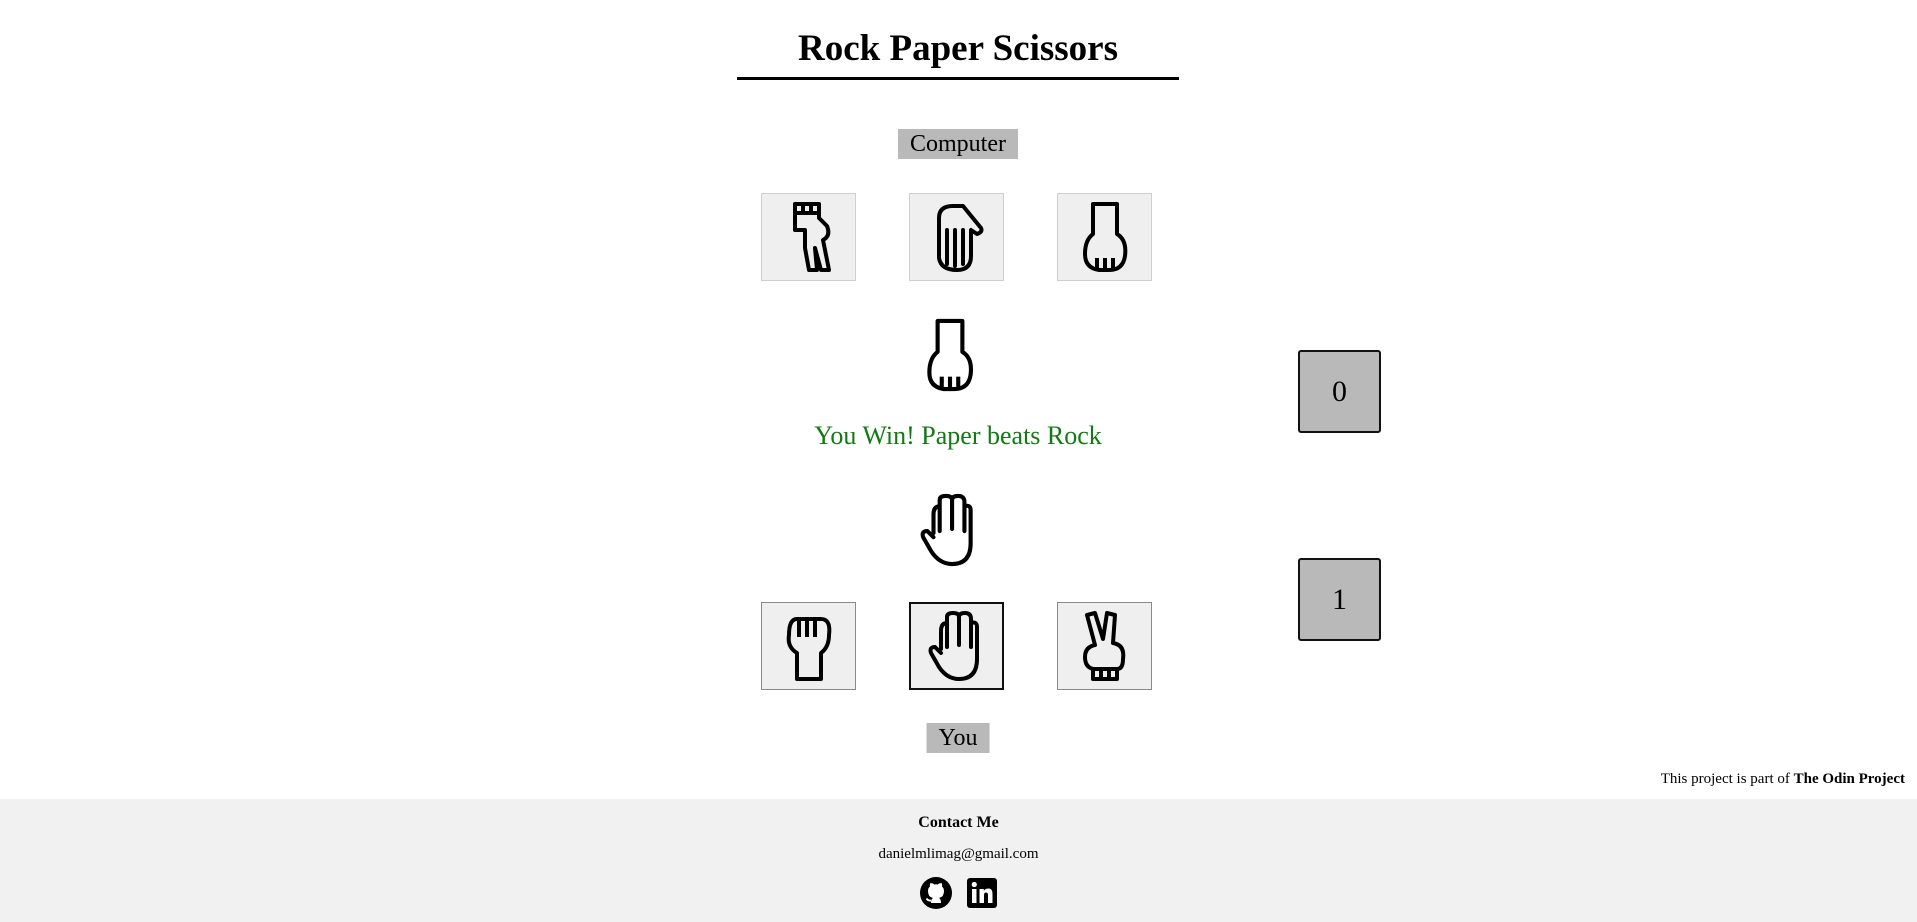 The image size is (1917, 922). What do you see at coordinates (1339, 599) in the screenshot?
I see `player-score: 1` at bounding box center [1339, 599].